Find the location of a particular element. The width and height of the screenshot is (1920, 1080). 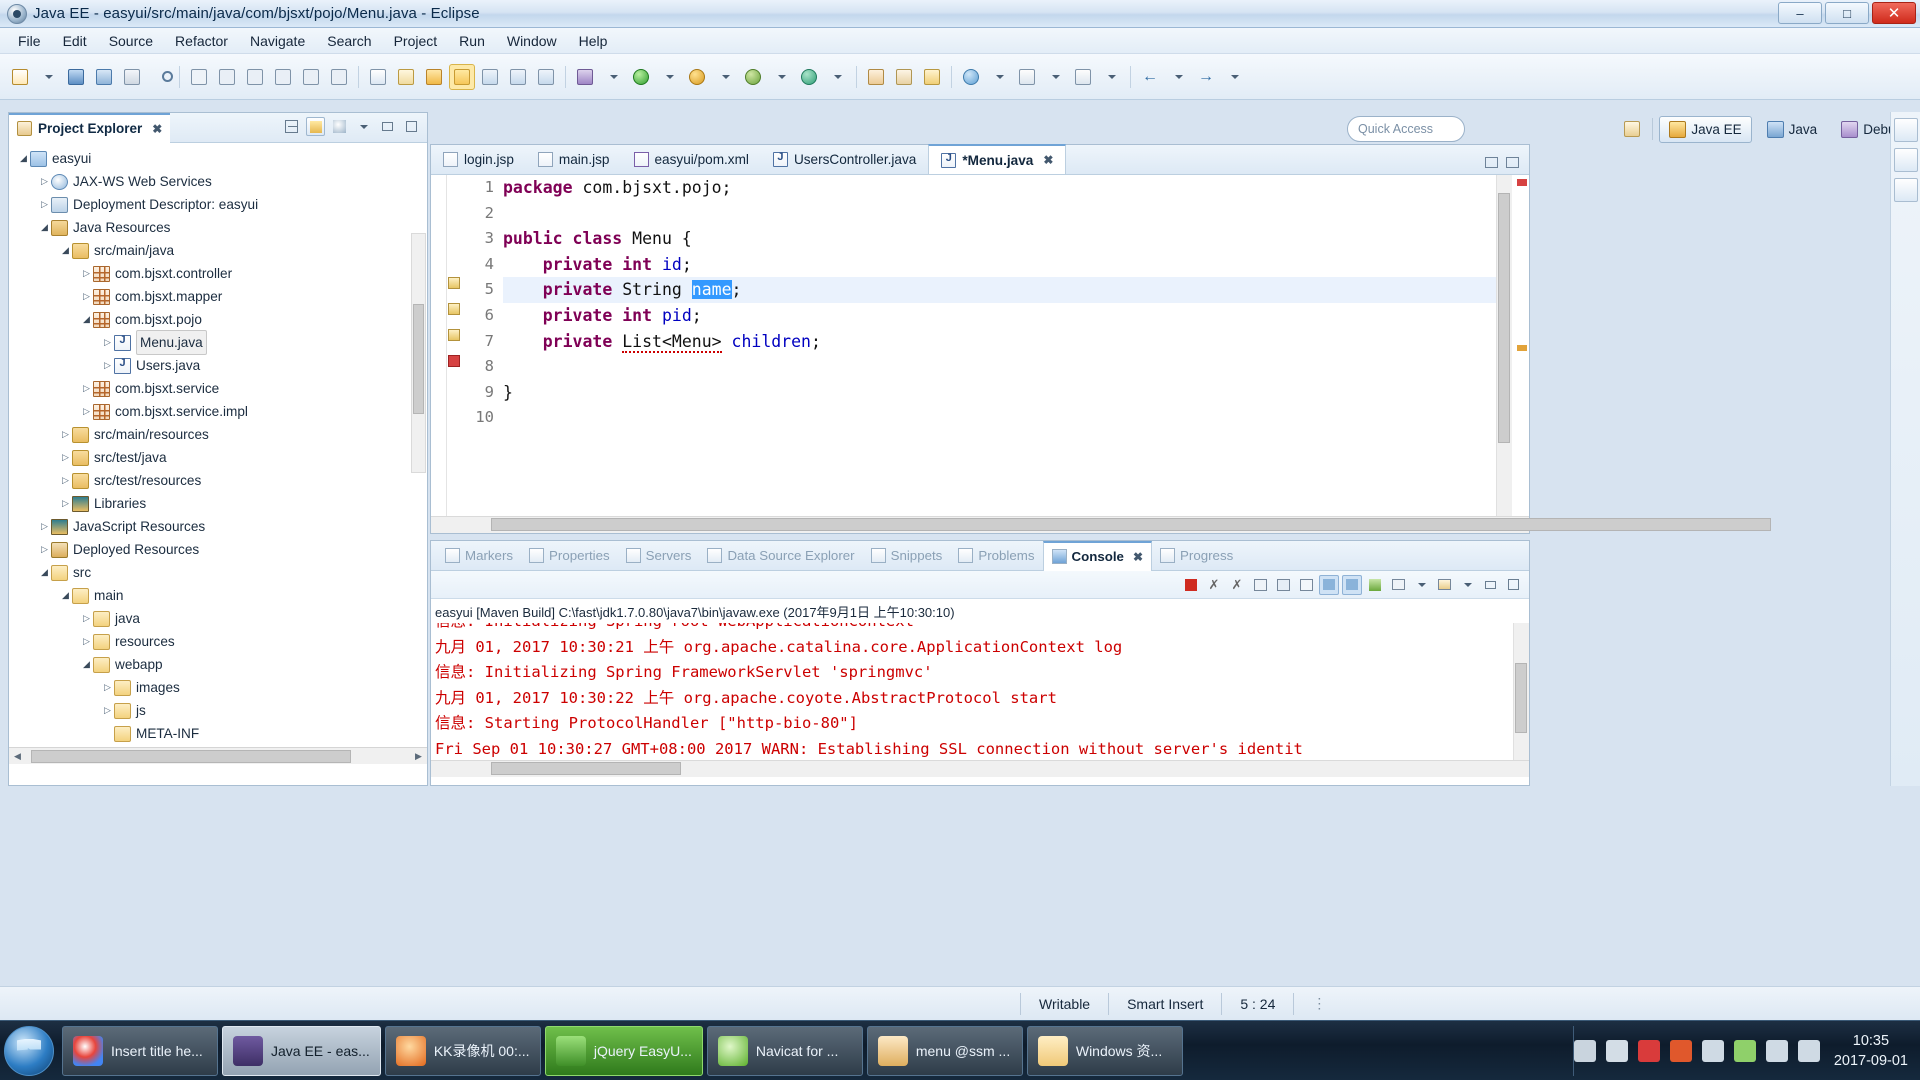

disconnect-button is located at coordinates (283, 77).